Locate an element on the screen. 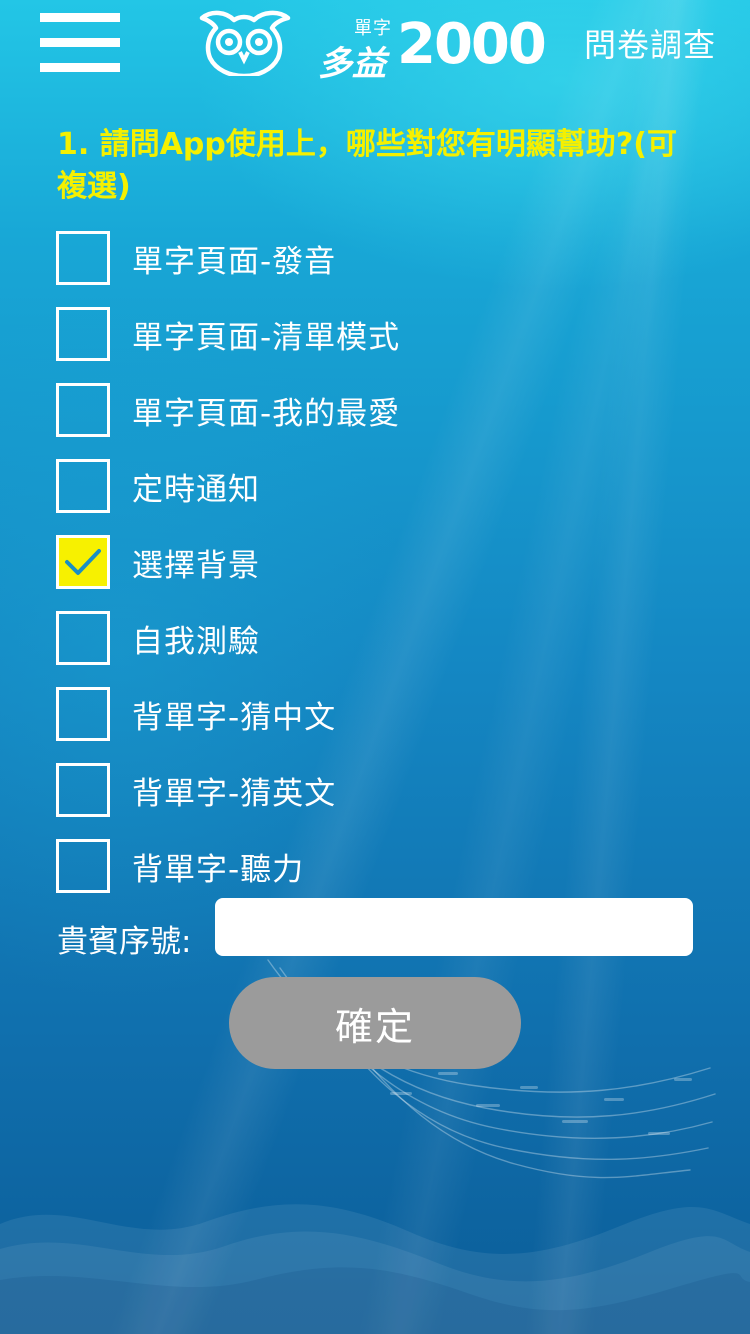 The width and height of the screenshot is (750, 1334). option-item-word-page-favorites: 單字頁面-我的最愛 is located at coordinates (386, 410).